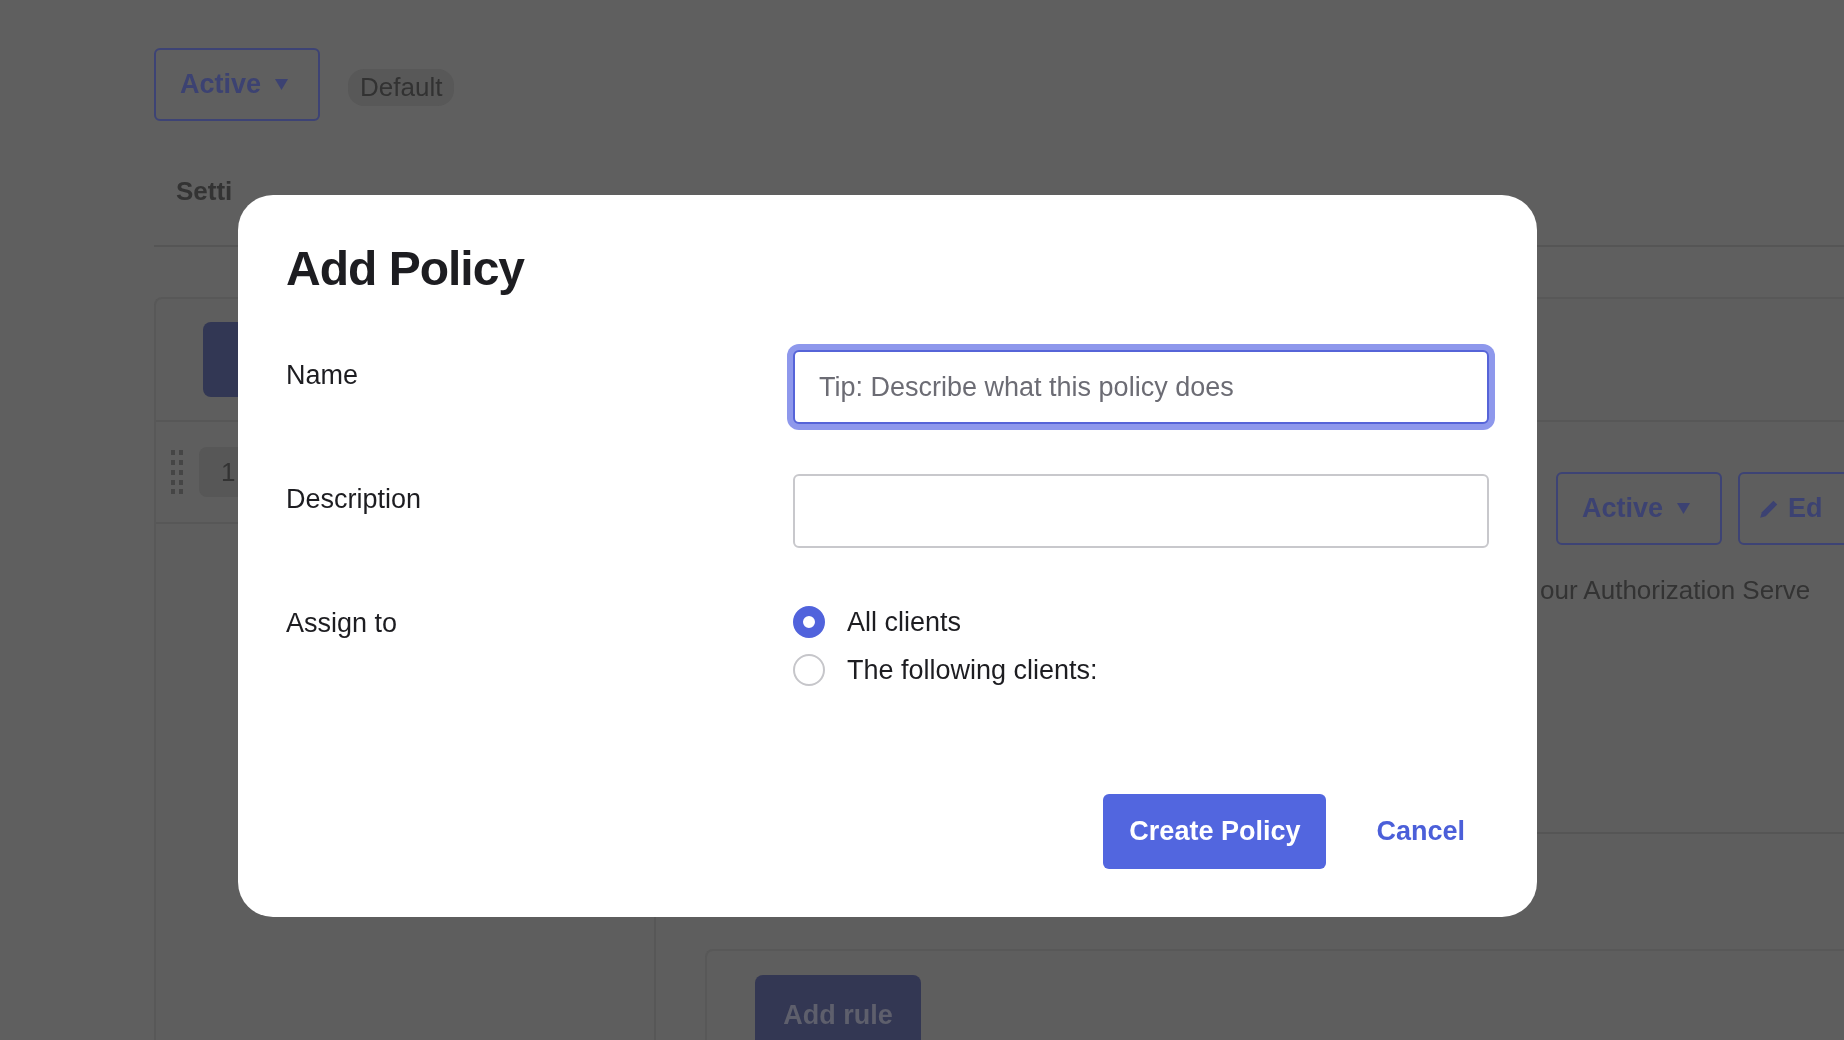 Image resolution: width=1844 pixels, height=1040 pixels. Describe the element at coordinates (323, 375) in the screenshot. I see `field-label: Name` at that location.